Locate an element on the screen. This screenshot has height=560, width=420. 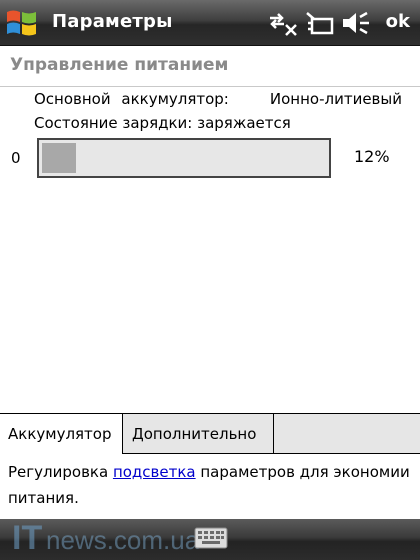
svg-text: news.com.ua is located at coordinates (123, 540).